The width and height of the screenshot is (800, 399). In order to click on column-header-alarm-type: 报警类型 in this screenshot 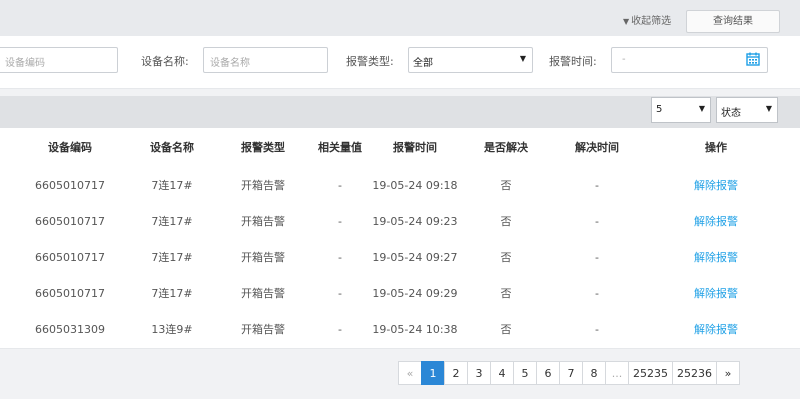, I will do `click(263, 148)`.